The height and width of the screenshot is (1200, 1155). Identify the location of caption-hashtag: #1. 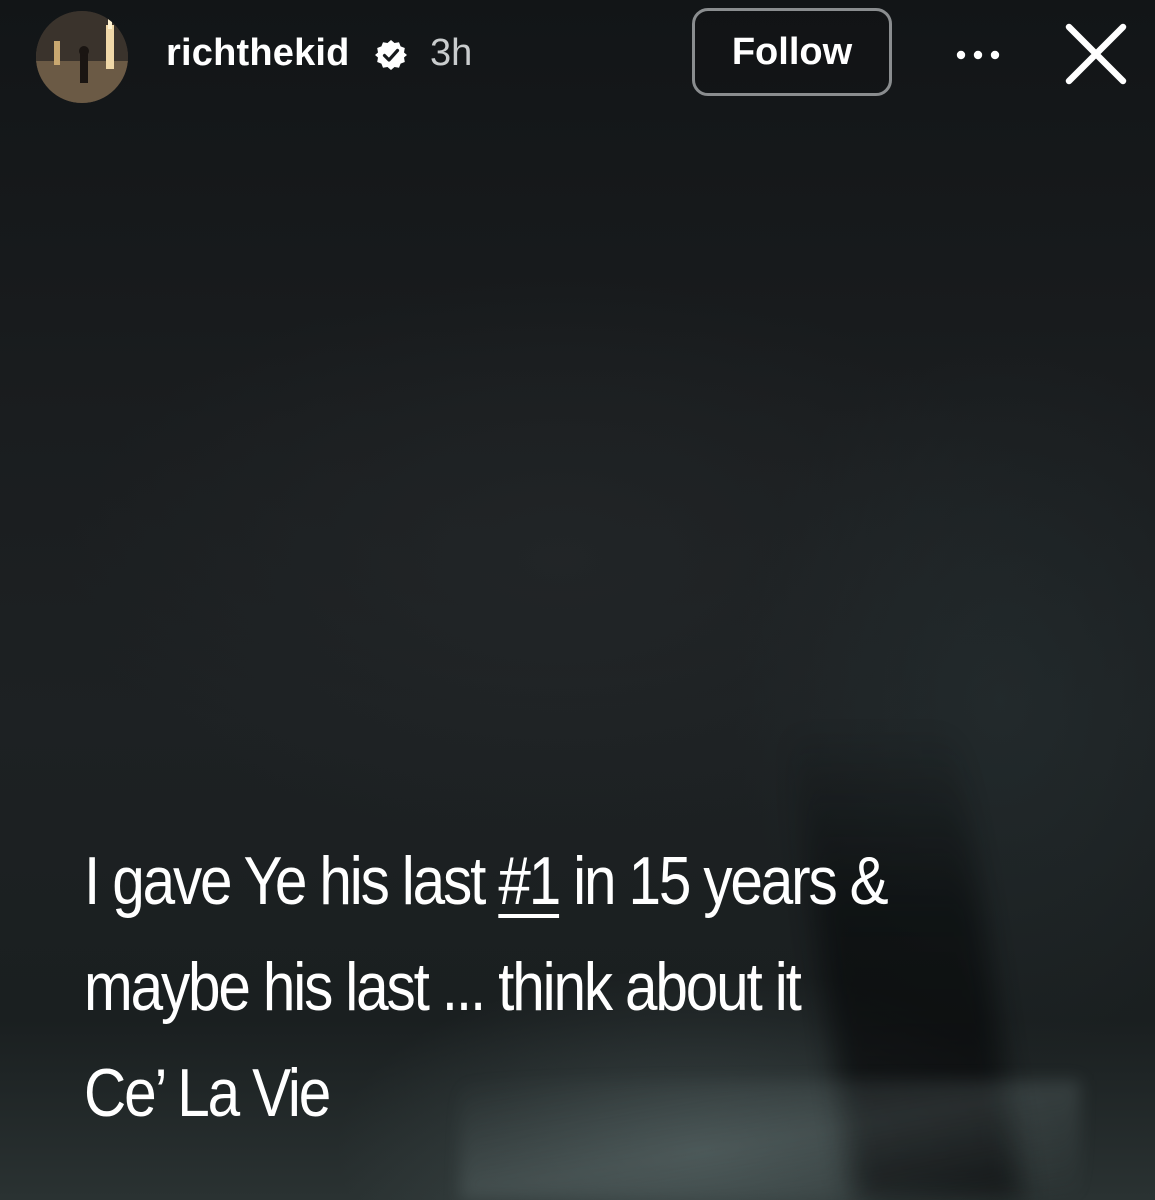
(529, 881).